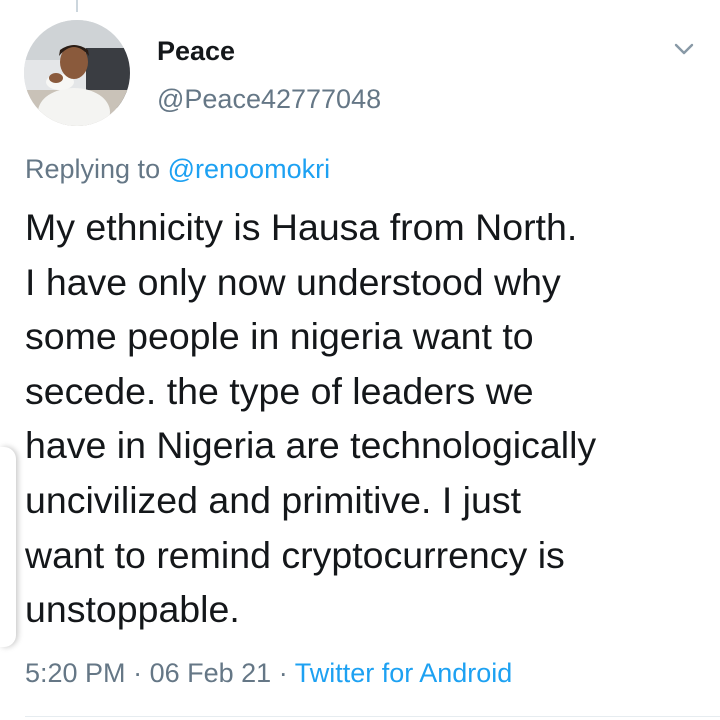 This screenshot has width=720, height=720. I want to click on tweet-source-link: Twitter for Android, so click(404, 673).